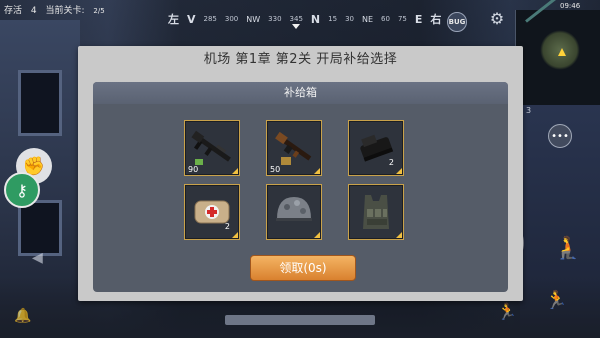 This screenshot has width=600, height=338. I want to click on minimap, so click(557, 52).